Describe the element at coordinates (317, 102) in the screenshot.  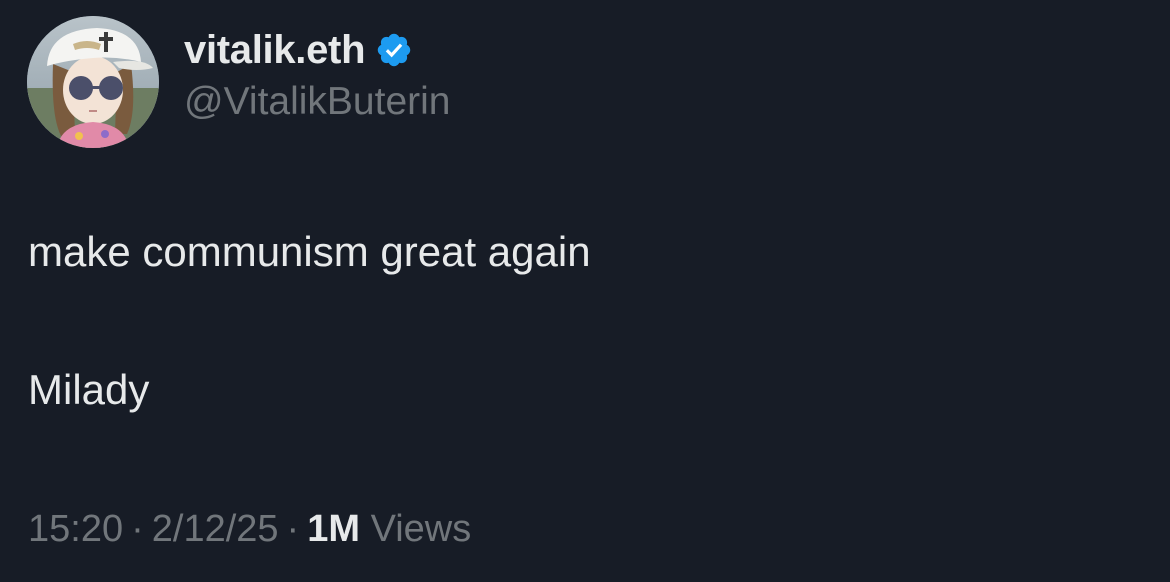
I see `user-handle: @VitalikButerin` at that location.